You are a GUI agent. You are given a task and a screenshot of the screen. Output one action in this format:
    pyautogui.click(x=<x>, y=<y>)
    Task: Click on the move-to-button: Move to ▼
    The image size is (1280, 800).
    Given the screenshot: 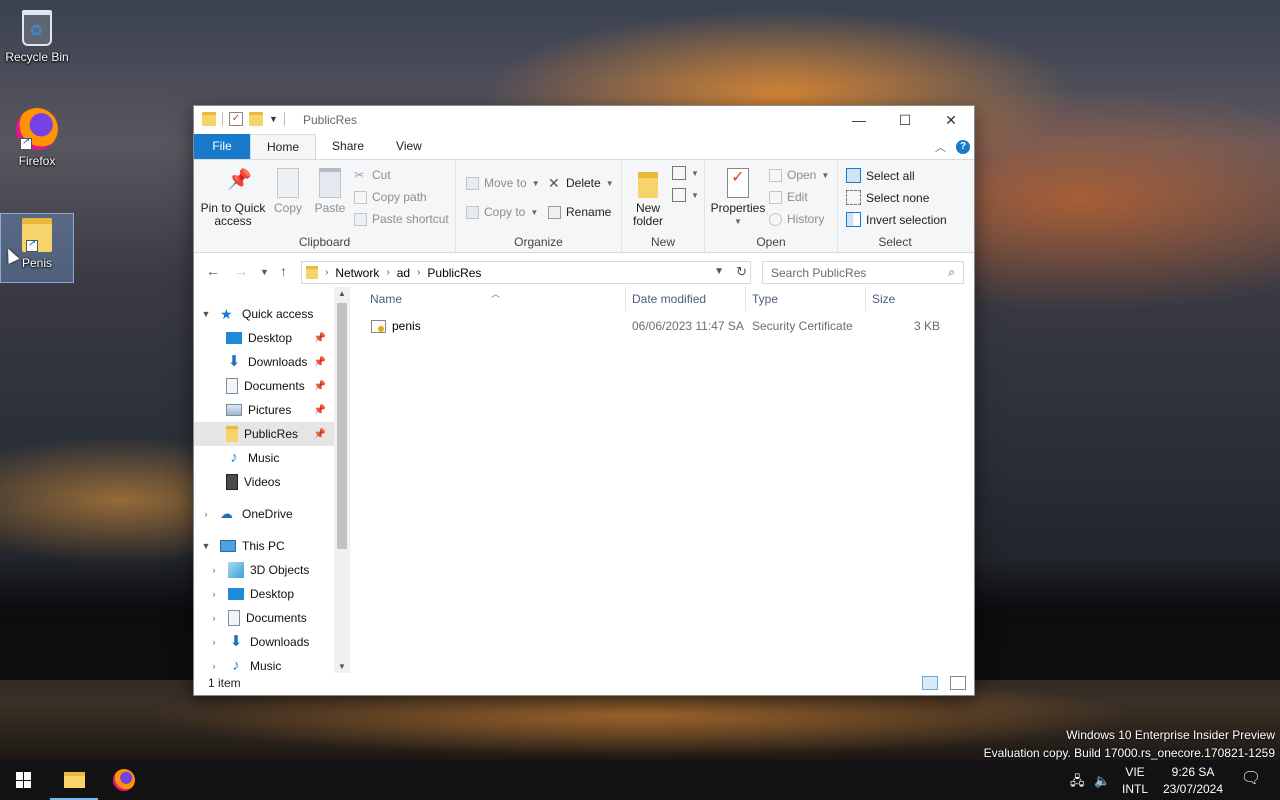 What is the action you would take?
    pyautogui.click(x=503, y=183)
    